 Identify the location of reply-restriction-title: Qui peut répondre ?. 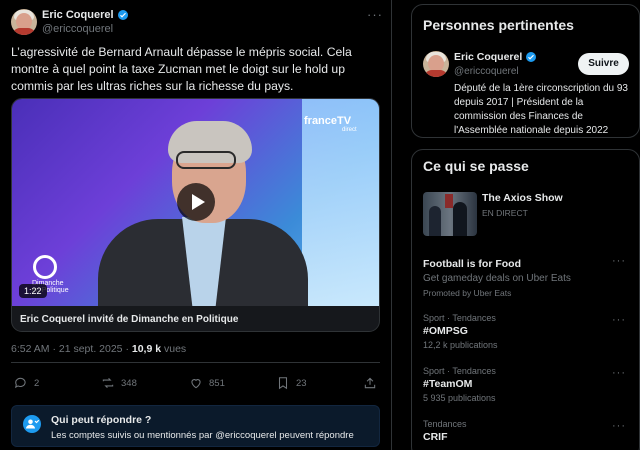
(101, 420).